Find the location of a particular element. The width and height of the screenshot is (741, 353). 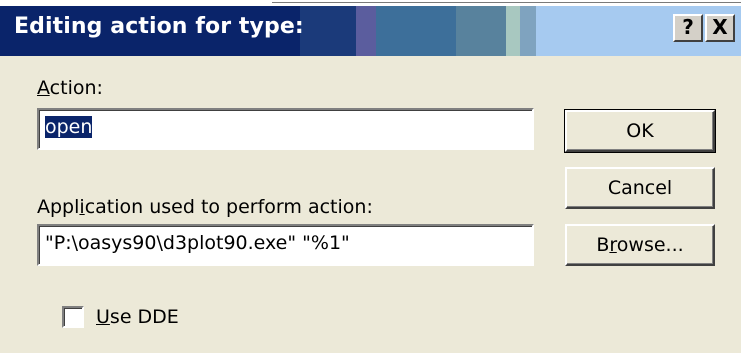

use-dde-checkbox is located at coordinates (73, 317).